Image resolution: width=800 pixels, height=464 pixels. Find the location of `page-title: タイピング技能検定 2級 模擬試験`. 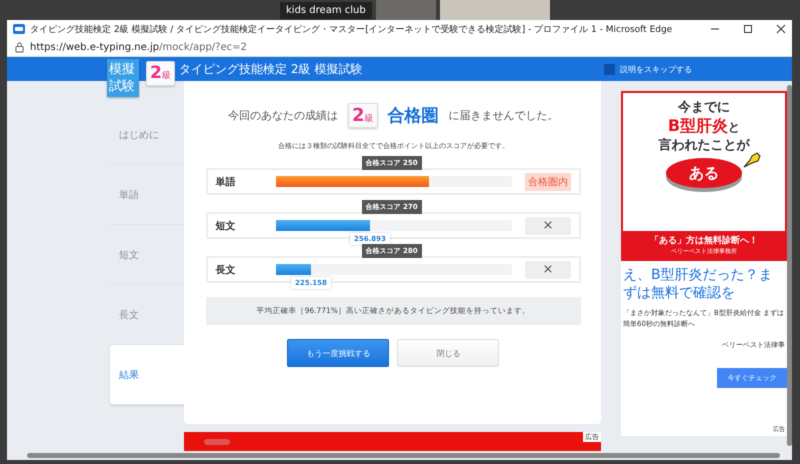

page-title: タイピング技能検定 2級 模擬試験 is located at coordinates (270, 69).